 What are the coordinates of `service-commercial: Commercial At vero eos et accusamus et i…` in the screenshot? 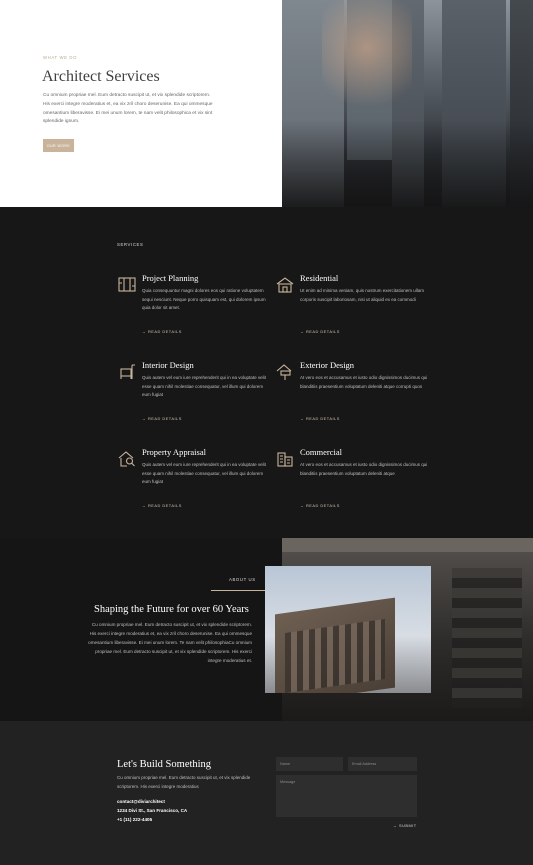 It's located at (351, 477).